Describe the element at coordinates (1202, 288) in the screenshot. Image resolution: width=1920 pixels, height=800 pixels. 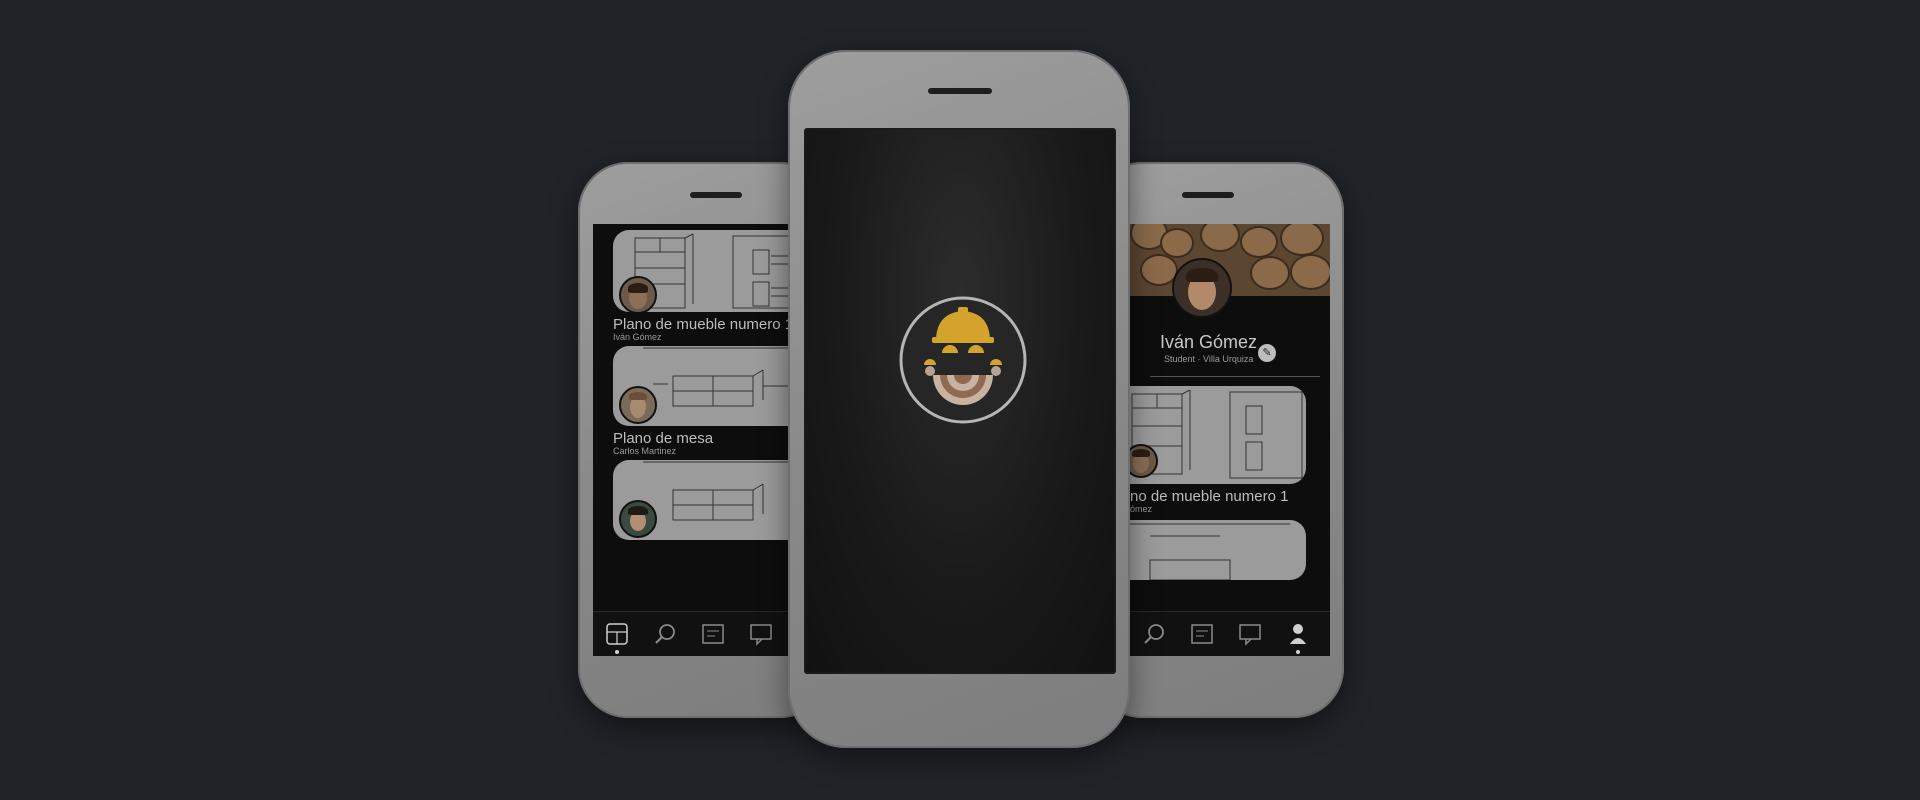
I see `profile-avatar` at that location.